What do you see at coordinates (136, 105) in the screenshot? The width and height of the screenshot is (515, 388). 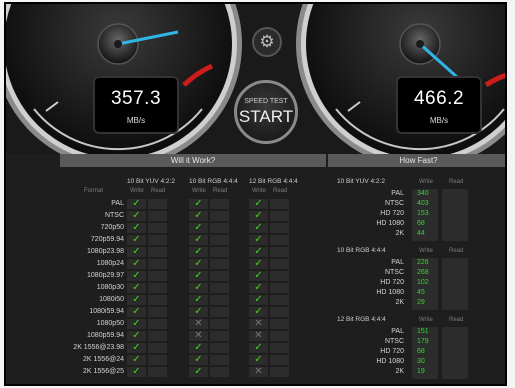 I see `write-speed-readout: 357.3 MB/s` at bounding box center [136, 105].